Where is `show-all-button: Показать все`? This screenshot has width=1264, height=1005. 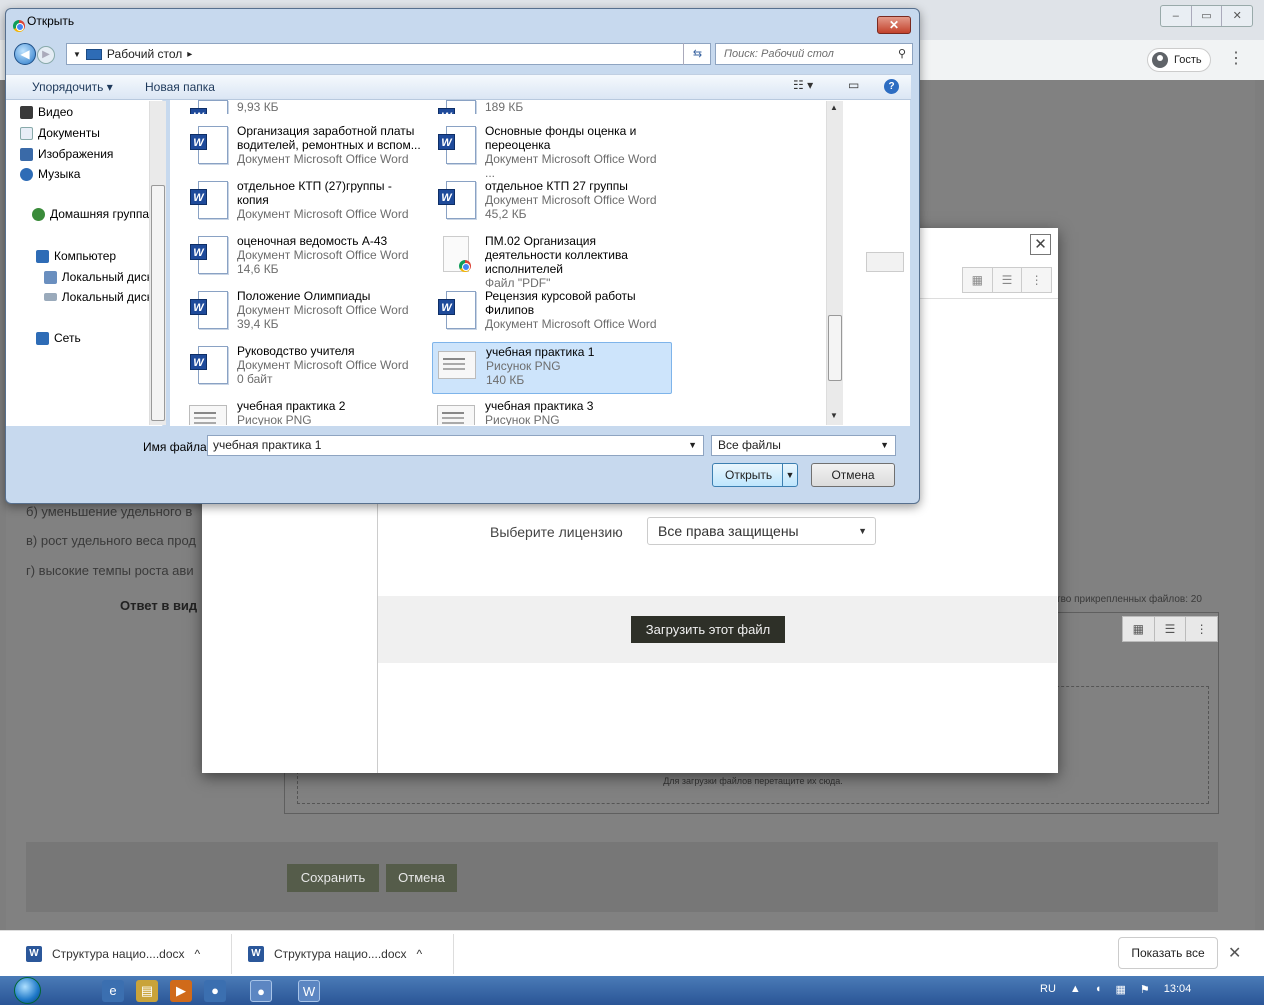 show-all-button: Показать все is located at coordinates (1168, 953).